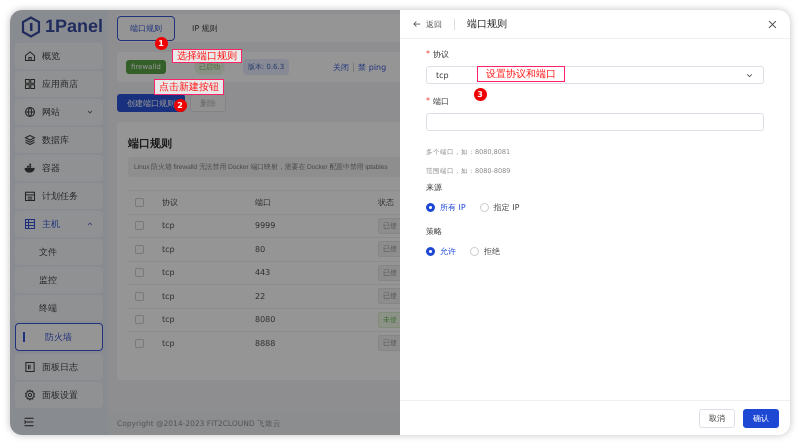 The image size is (800, 445). I want to click on table-cell: 8080, so click(265, 319).